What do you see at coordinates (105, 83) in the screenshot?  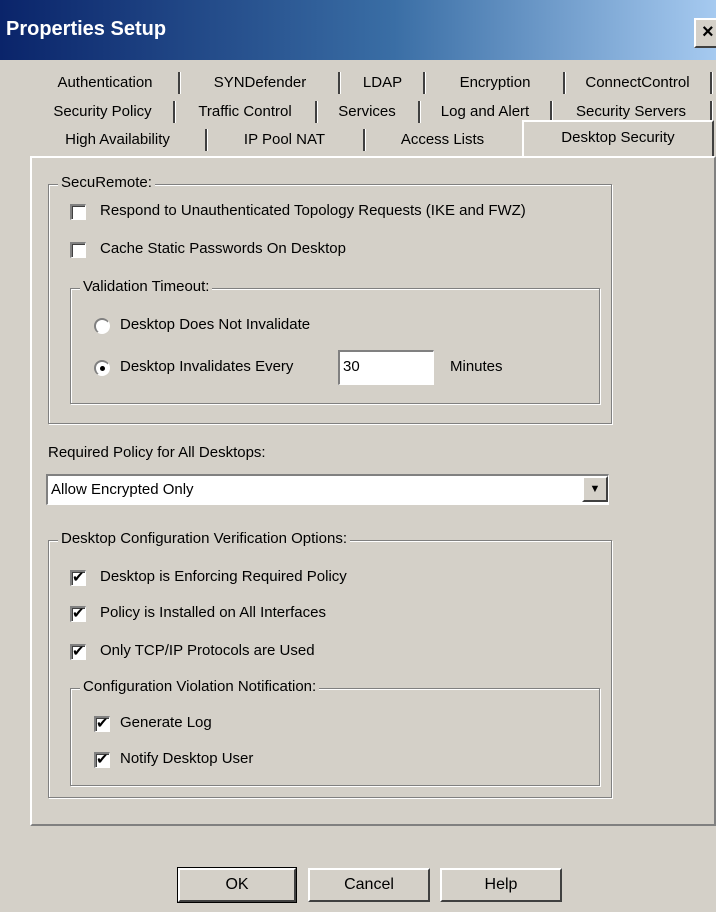 I see `tab-authentication: Authentication` at bounding box center [105, 83].